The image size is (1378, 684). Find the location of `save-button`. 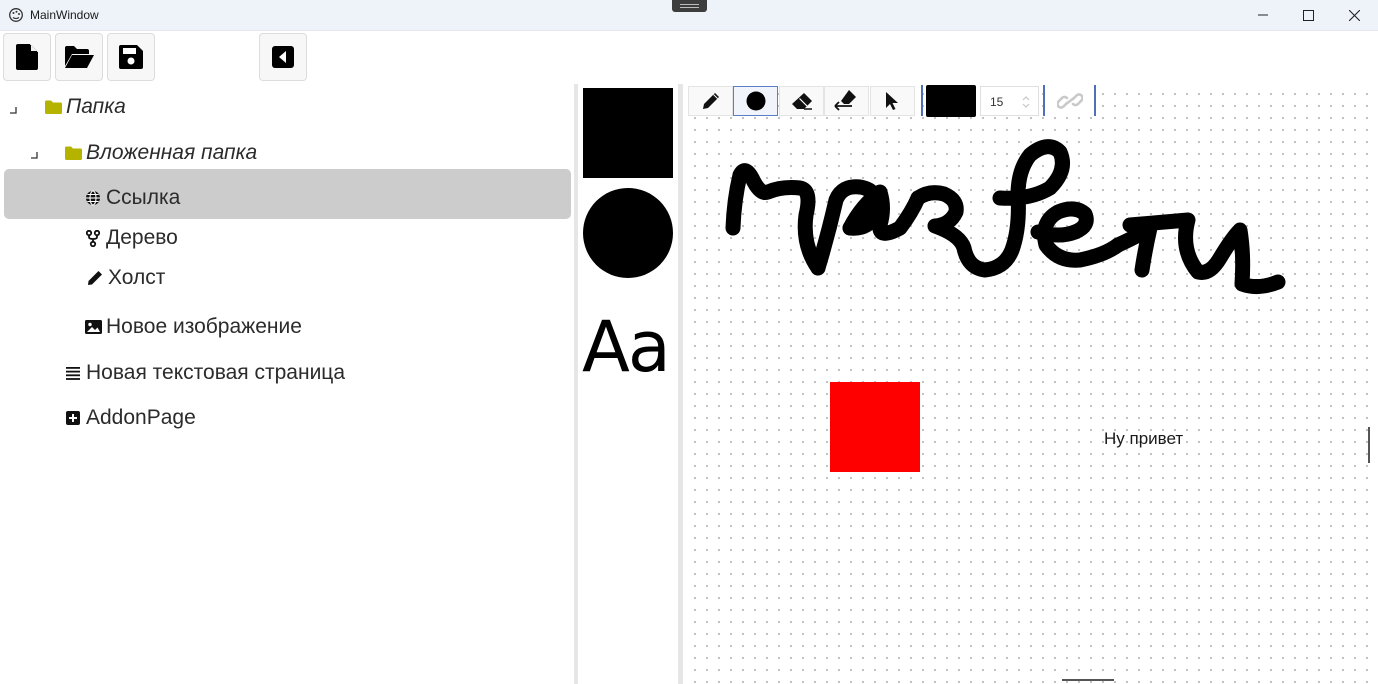

save-button is located at coordinates (131, 57).